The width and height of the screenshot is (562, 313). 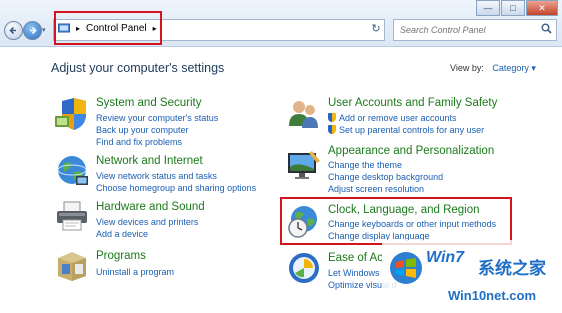 What do you see at coordinates (412, 103) in the screenshot?
I see `category-title-user-accounts: User Accounts and Family Safety` at bounding box center [412, 103].